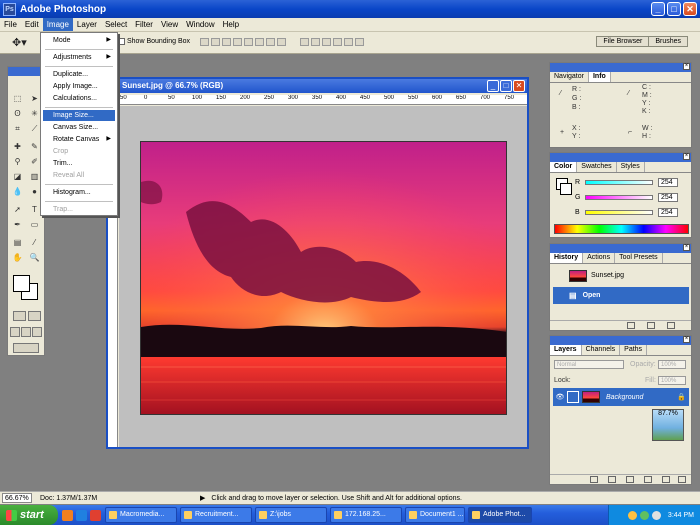 The height and width of the screenshot is (525, 700). Describe the element at coordinates (17, 258) in the screenshot. I see `hand-tool-icon: ✋` at that location.